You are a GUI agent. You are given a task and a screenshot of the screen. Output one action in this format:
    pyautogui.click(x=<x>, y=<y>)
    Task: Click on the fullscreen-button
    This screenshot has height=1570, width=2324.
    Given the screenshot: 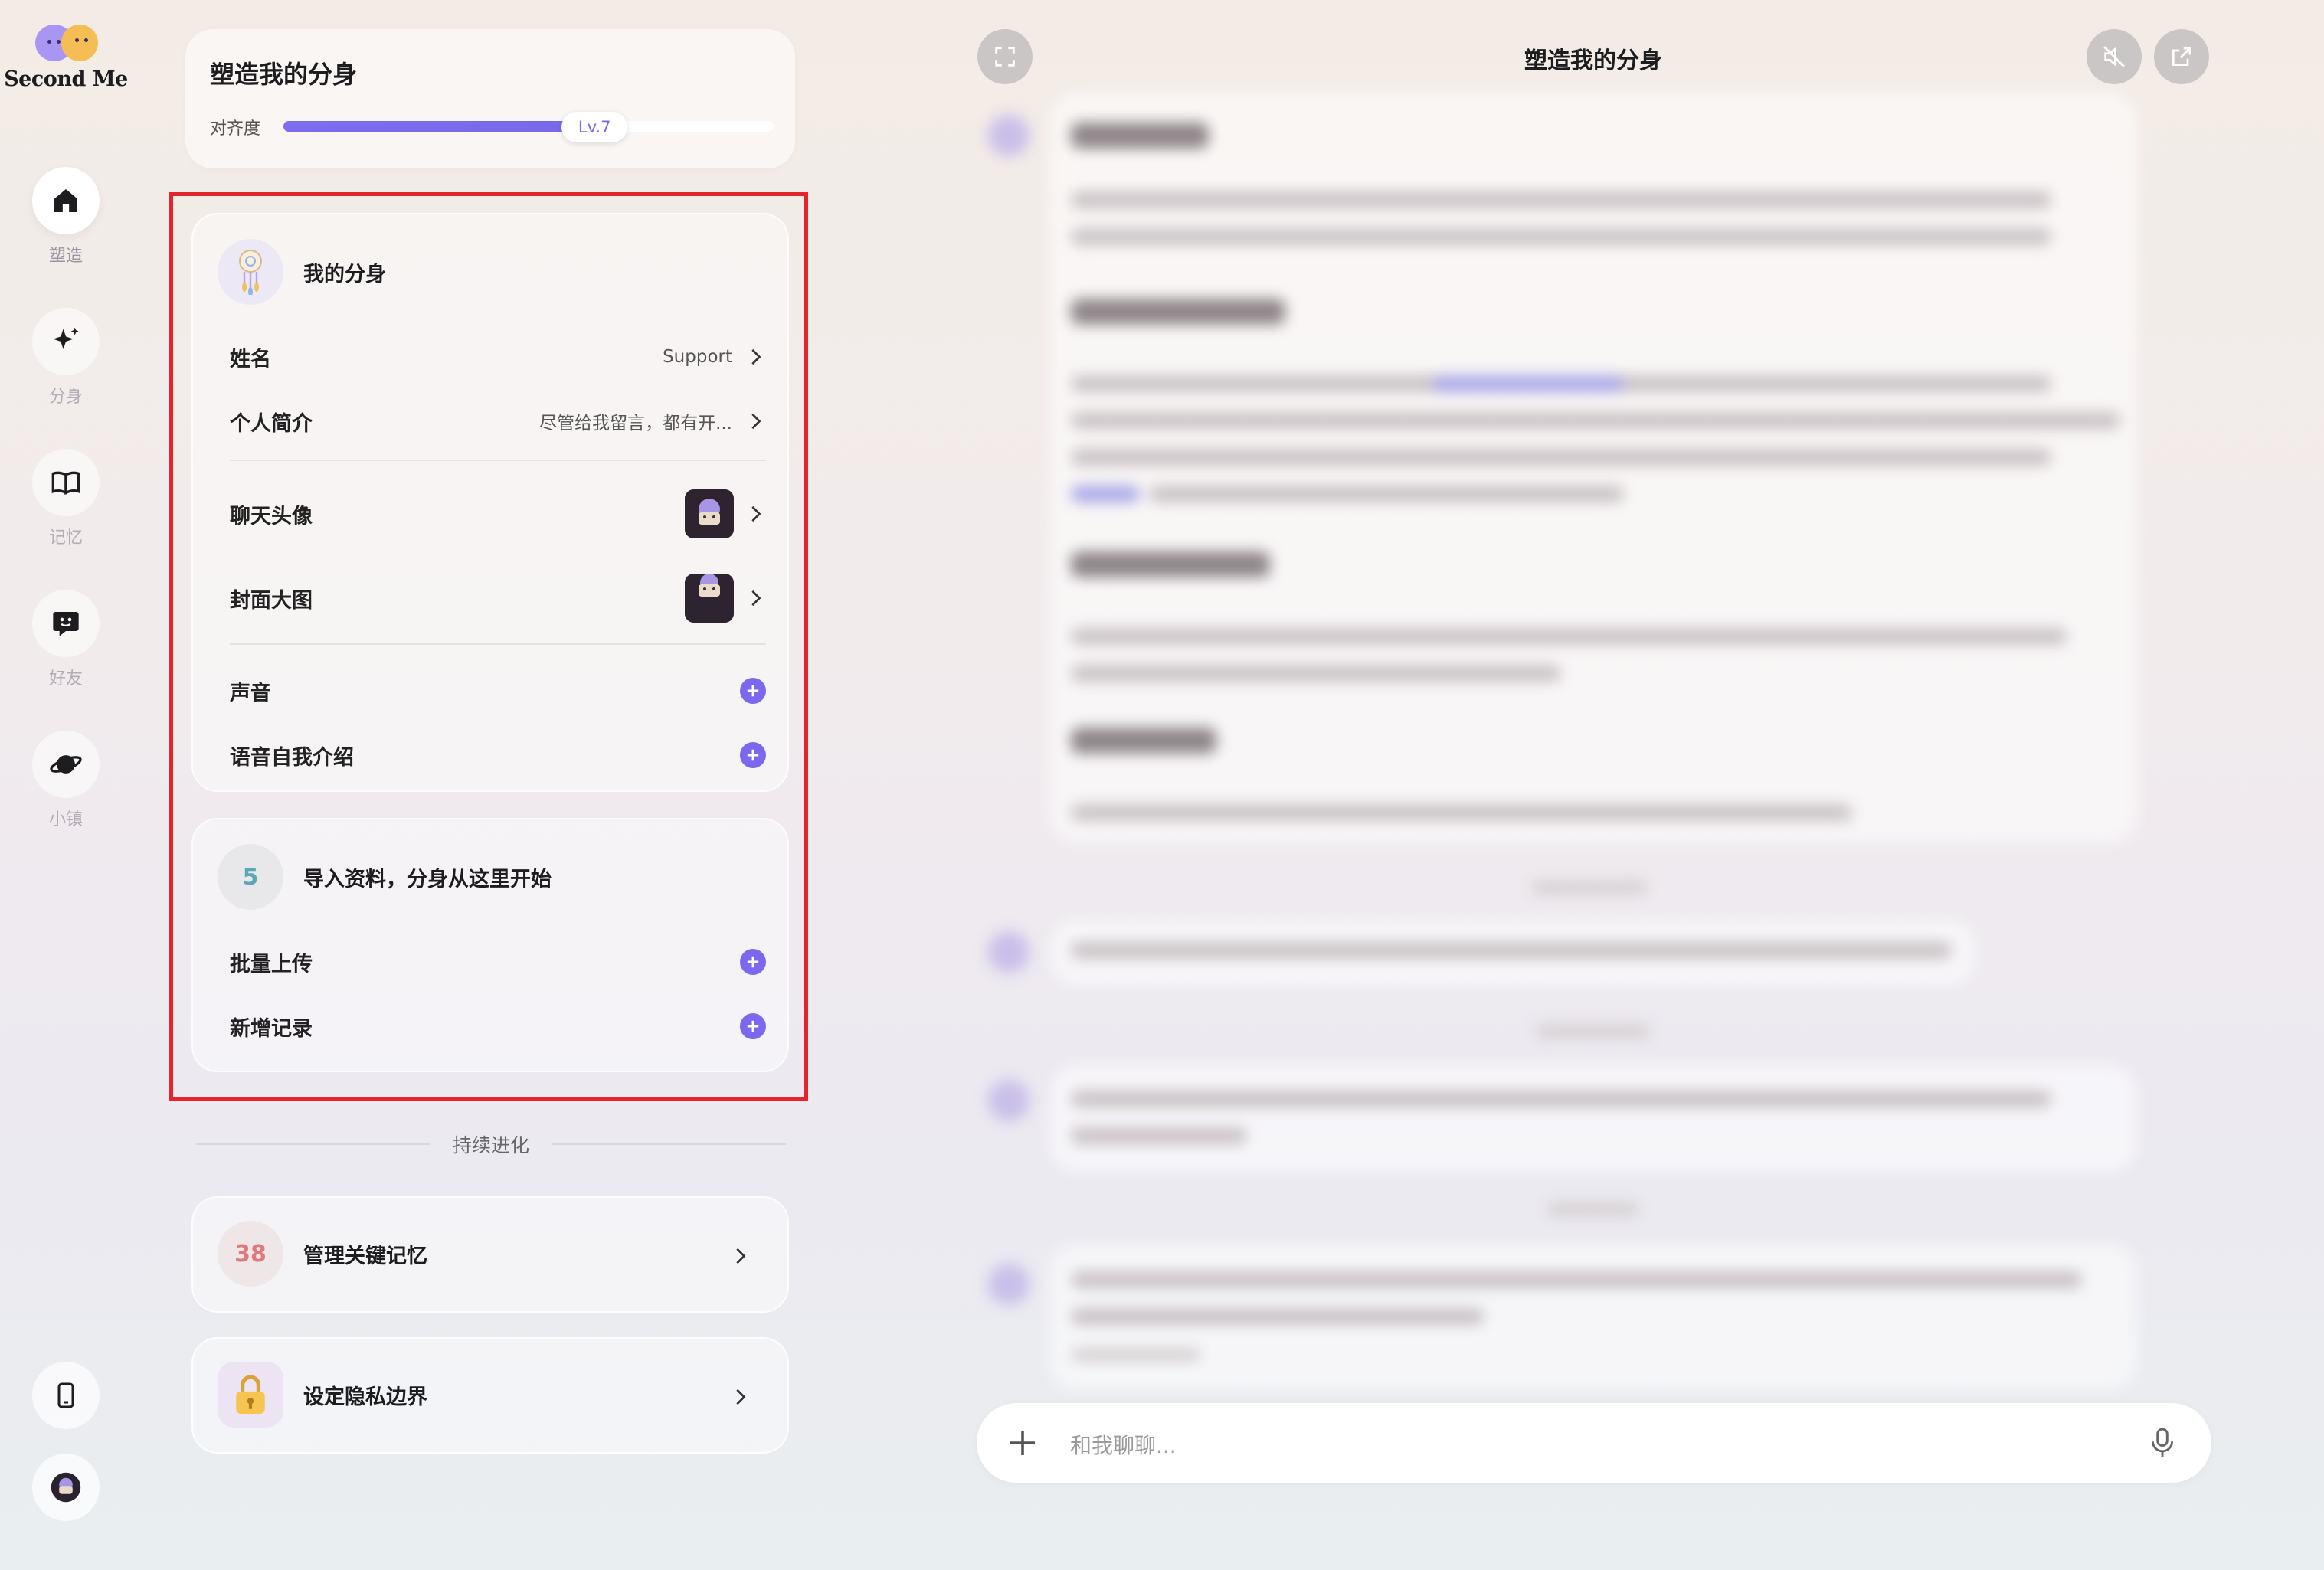 What is the action you would take?
    pyautogui.click(x=1005, y=56)
    